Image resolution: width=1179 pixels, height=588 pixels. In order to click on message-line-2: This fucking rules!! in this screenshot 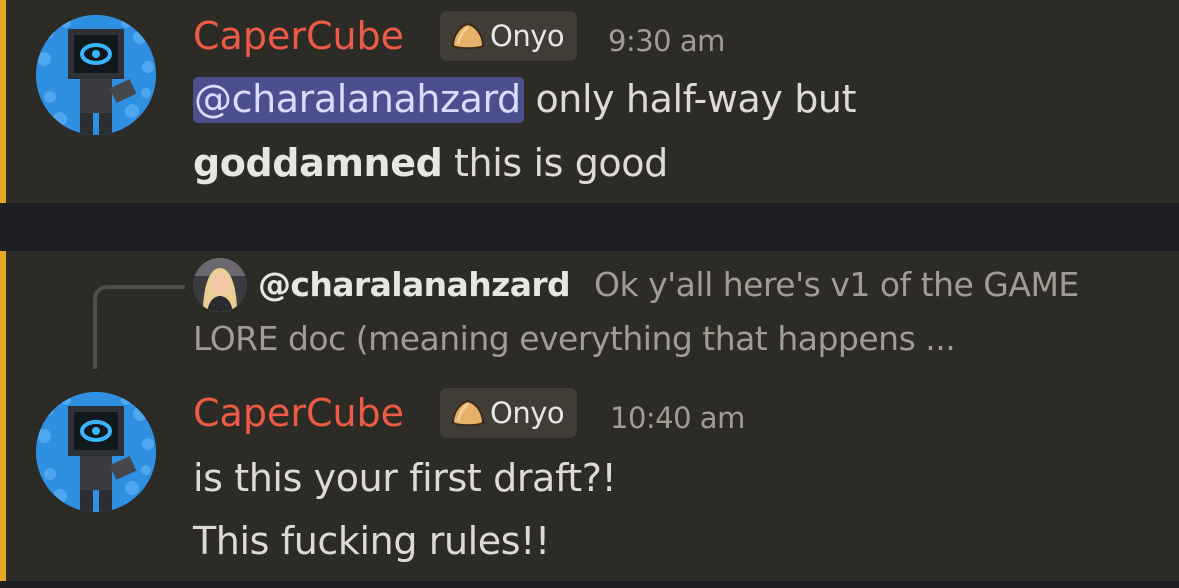, I will do `click(371, 541)`.